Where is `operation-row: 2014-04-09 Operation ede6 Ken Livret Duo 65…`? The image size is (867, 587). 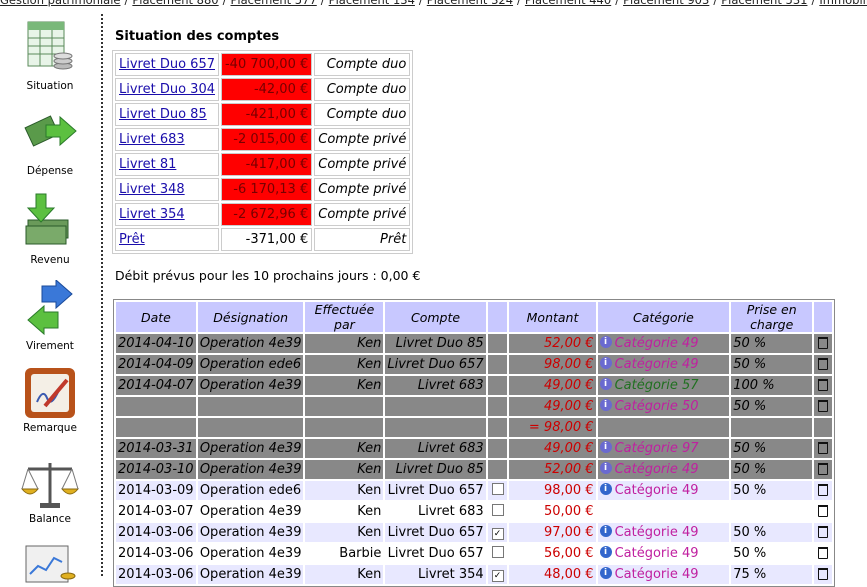
operation-row: 2014-04-09 Operation ede6 Ken Livret Duo 65… is located at coordinates (474, 364).